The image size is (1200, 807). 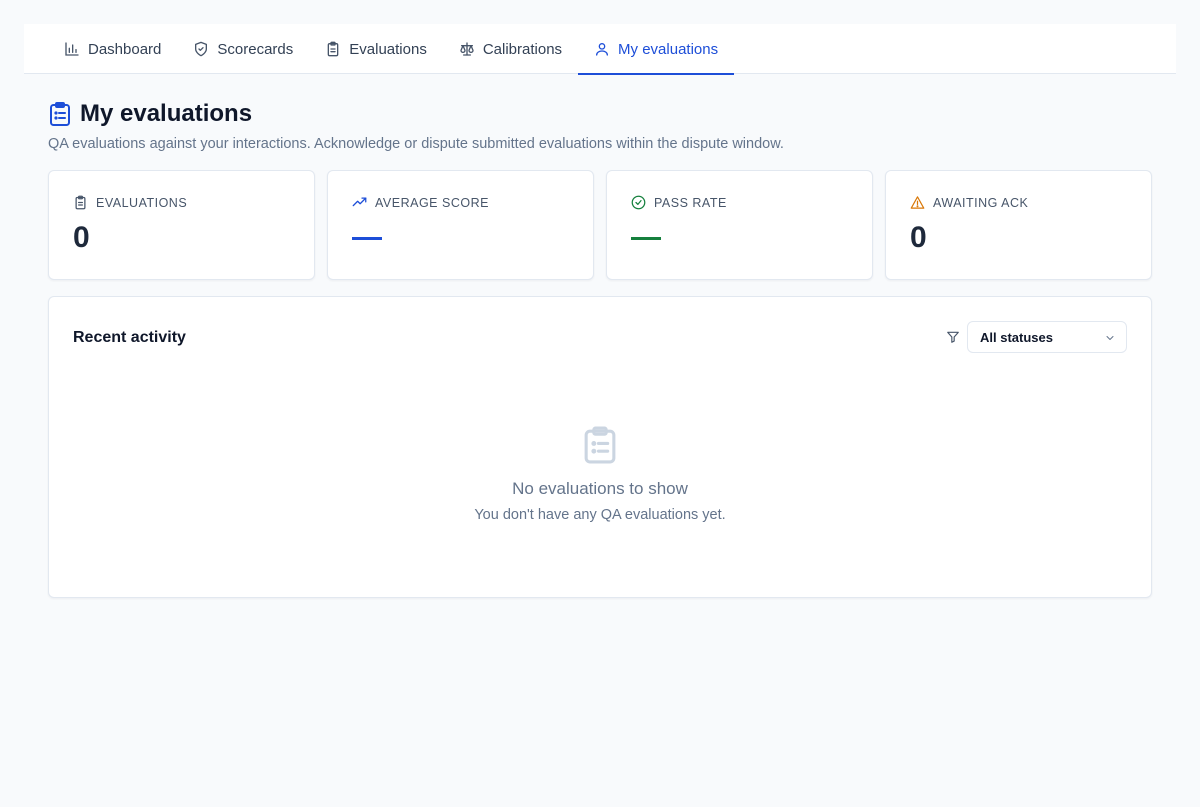 I want to click on stat-label: AVERAGE SCORE, so click(x=420, y=202).